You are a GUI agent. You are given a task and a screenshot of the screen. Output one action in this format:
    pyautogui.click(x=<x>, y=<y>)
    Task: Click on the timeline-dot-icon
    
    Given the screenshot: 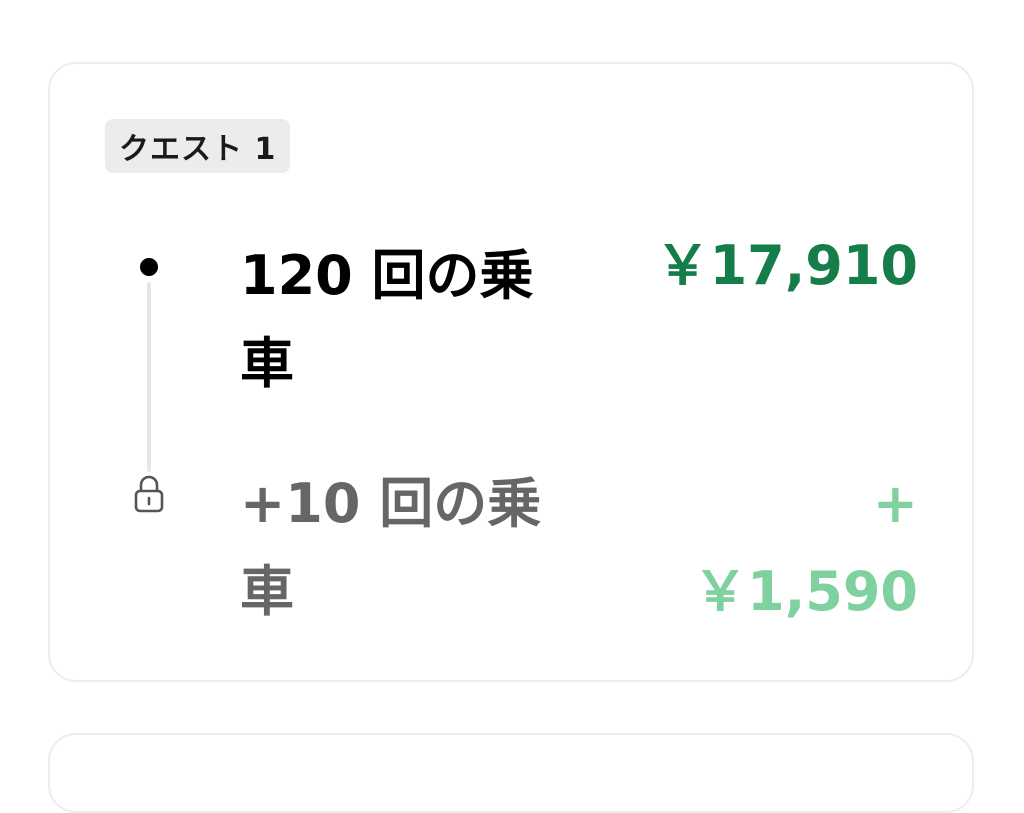 What is the action you would take?
    pyautogui.click(x=149, y=267)
    